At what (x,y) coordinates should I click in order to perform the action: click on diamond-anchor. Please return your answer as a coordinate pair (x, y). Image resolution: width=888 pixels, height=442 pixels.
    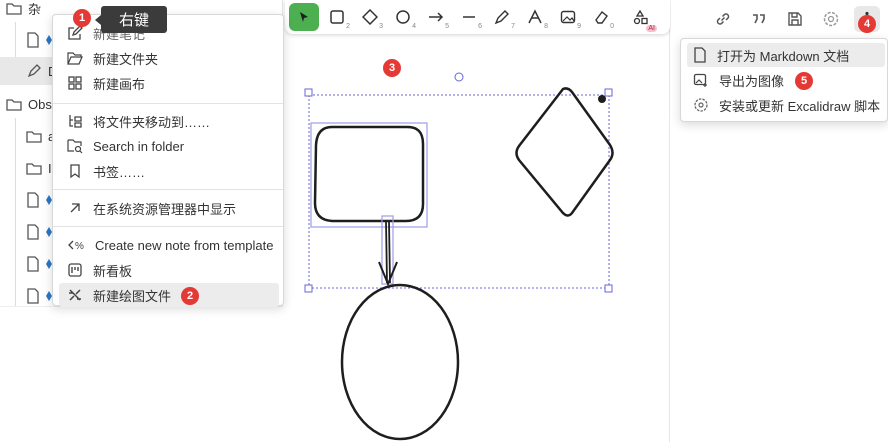
    Looking at the image, I should click on (602, 99).